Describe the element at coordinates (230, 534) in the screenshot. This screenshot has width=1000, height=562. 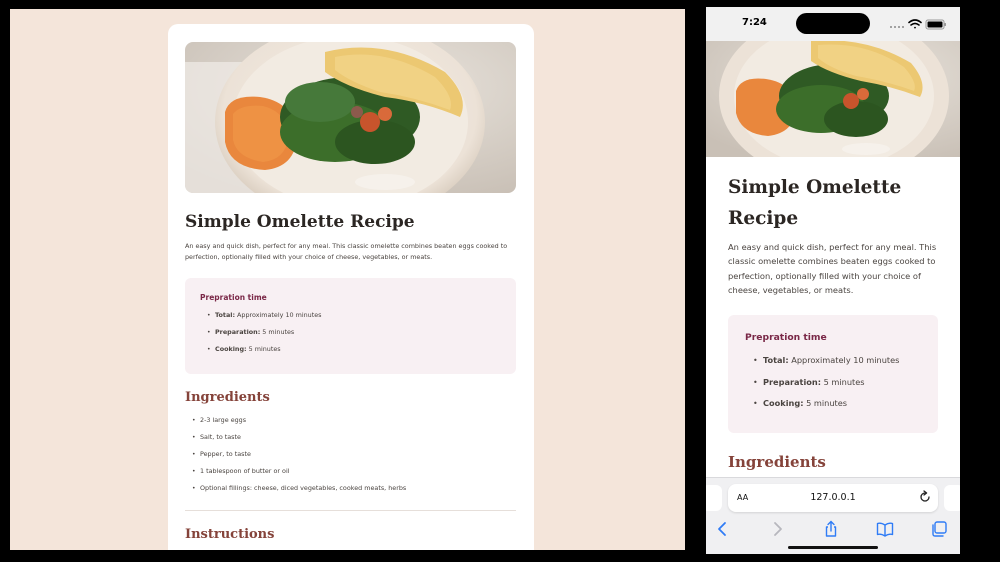
I see `instructions-heading: Instructions` at that location.